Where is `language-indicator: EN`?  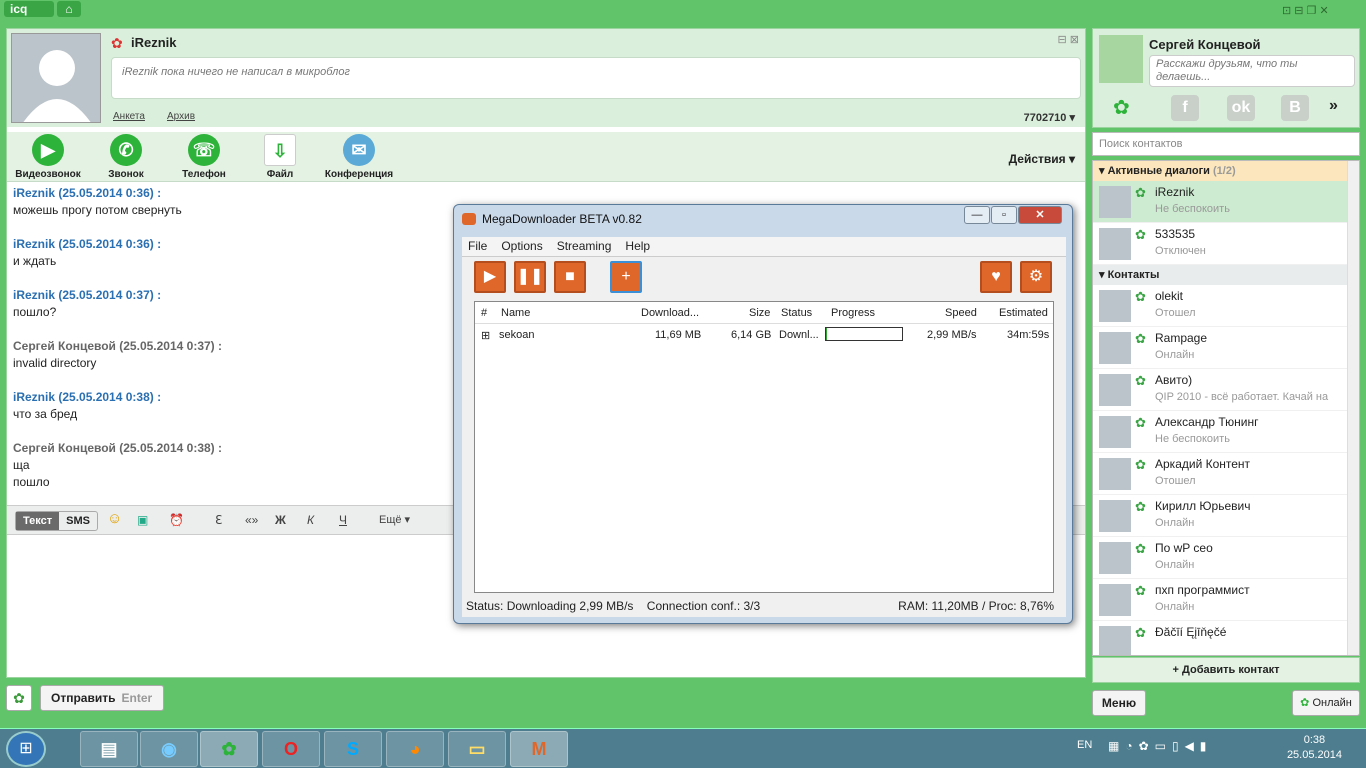 language-indicator: EN is located at coordinates (1084, 745).